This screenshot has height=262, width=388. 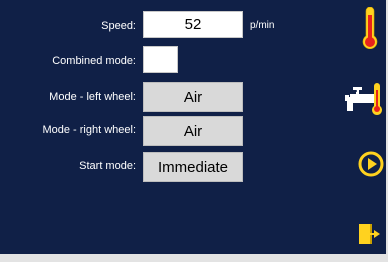 I want to click on right-wheel-mode-value: Air, so click(x=193, y=131).